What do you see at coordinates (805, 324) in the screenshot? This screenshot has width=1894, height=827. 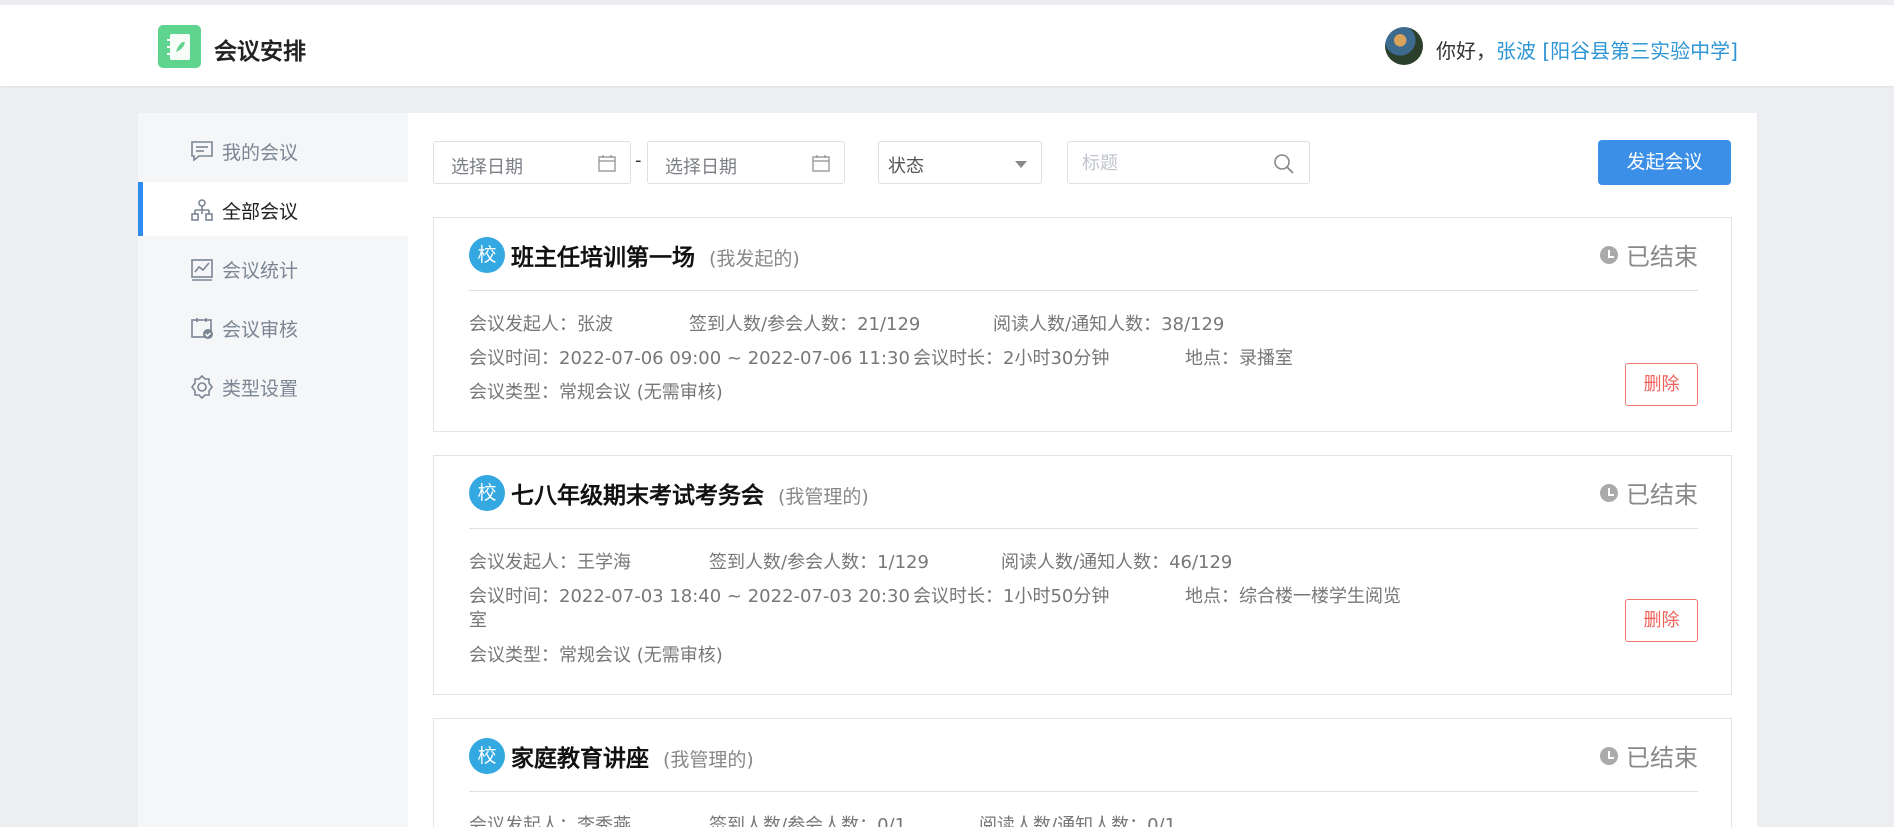 I see `signin-count: 签到人数/参会人数：21/129` at bounding box center [805, 324].